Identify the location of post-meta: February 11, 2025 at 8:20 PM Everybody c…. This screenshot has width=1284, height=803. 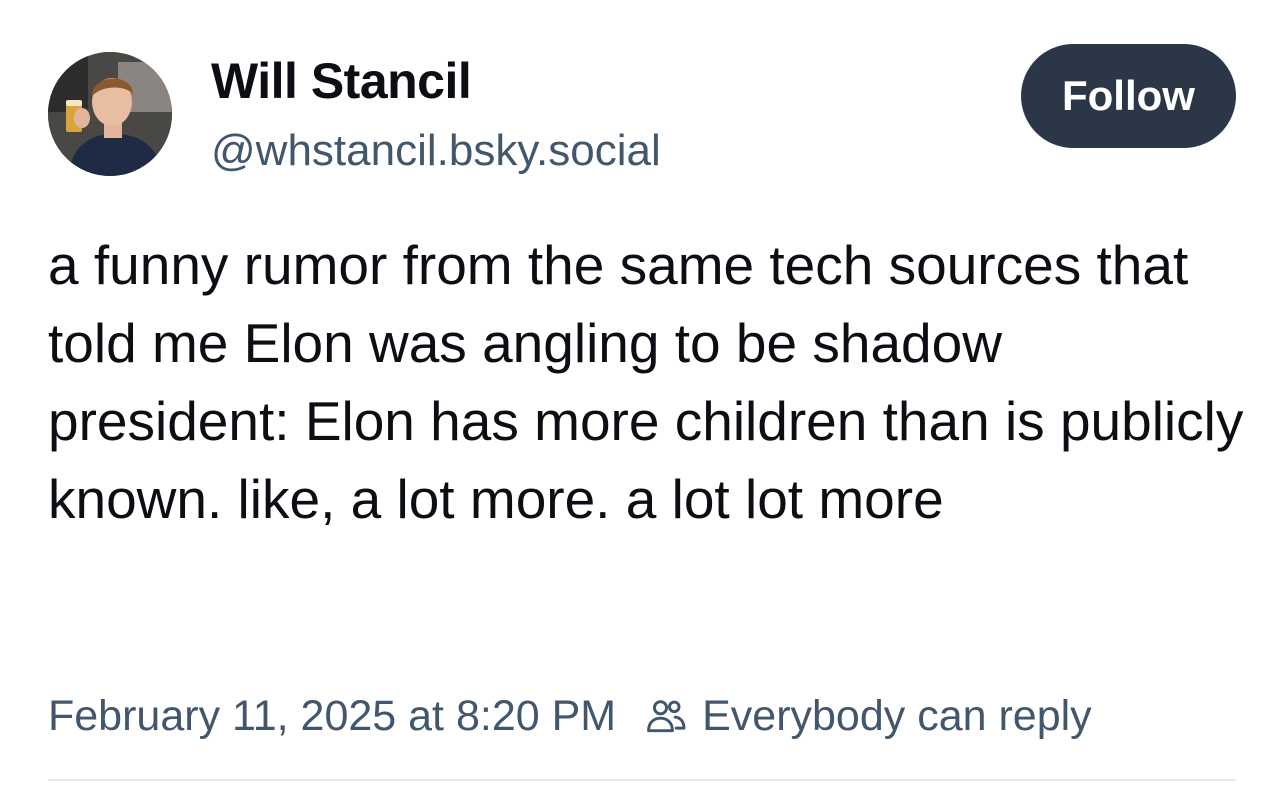
(570, 716).